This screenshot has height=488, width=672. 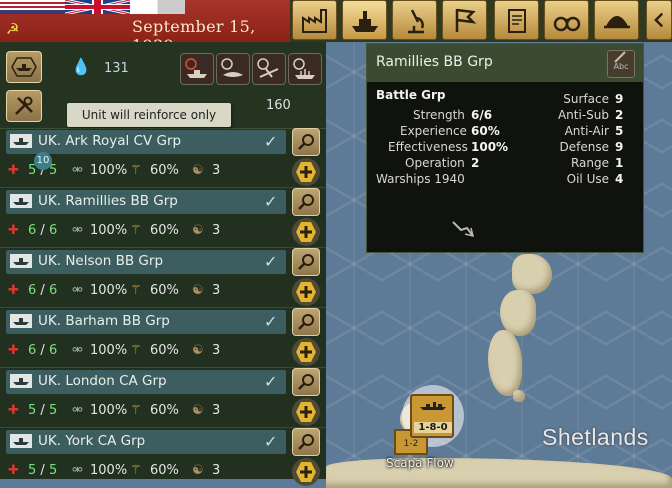 What do you see at coordinates (433, 427) in the screenshot?
I see `counter-strength: 1-8-0` at bounding box center [433, 427].